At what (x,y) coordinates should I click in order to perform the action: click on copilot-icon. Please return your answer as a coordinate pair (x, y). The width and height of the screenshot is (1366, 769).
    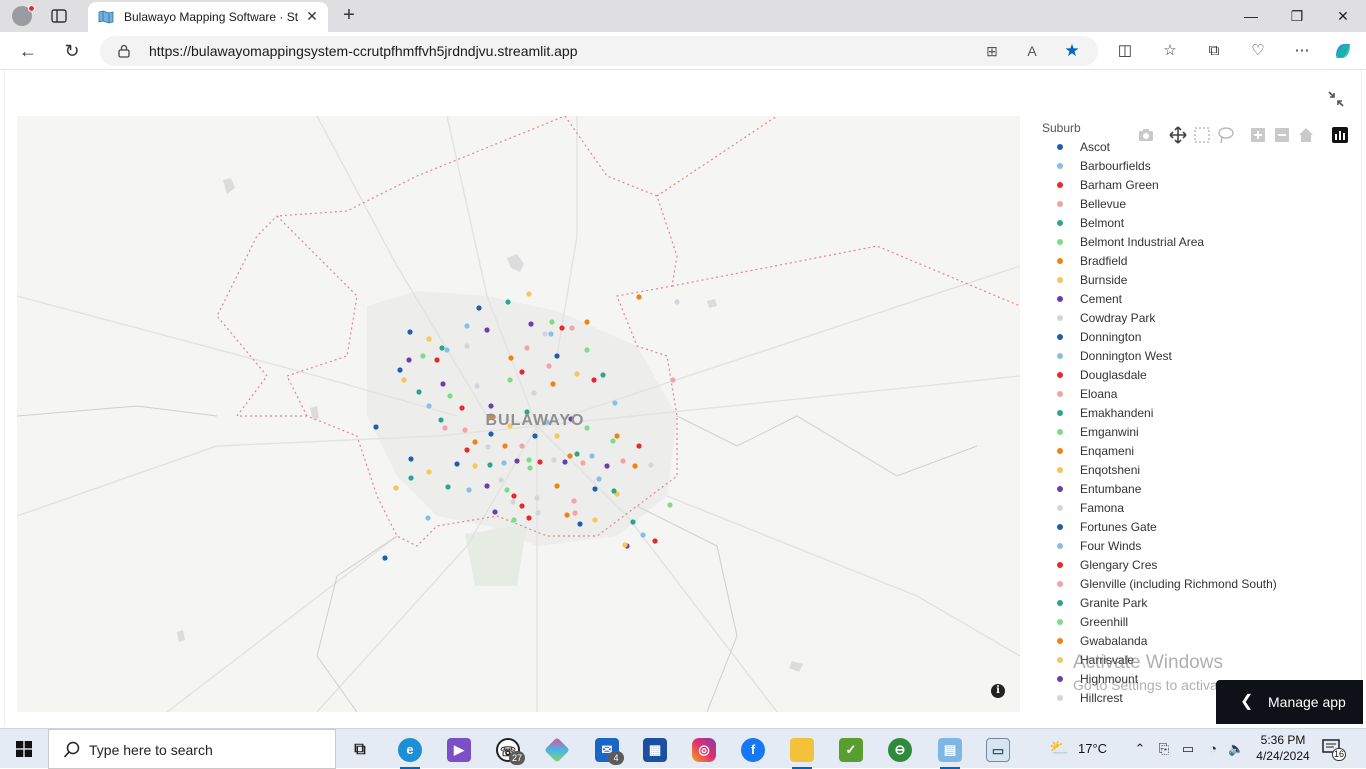
    Looking at the image, I should click on (1343, 51).